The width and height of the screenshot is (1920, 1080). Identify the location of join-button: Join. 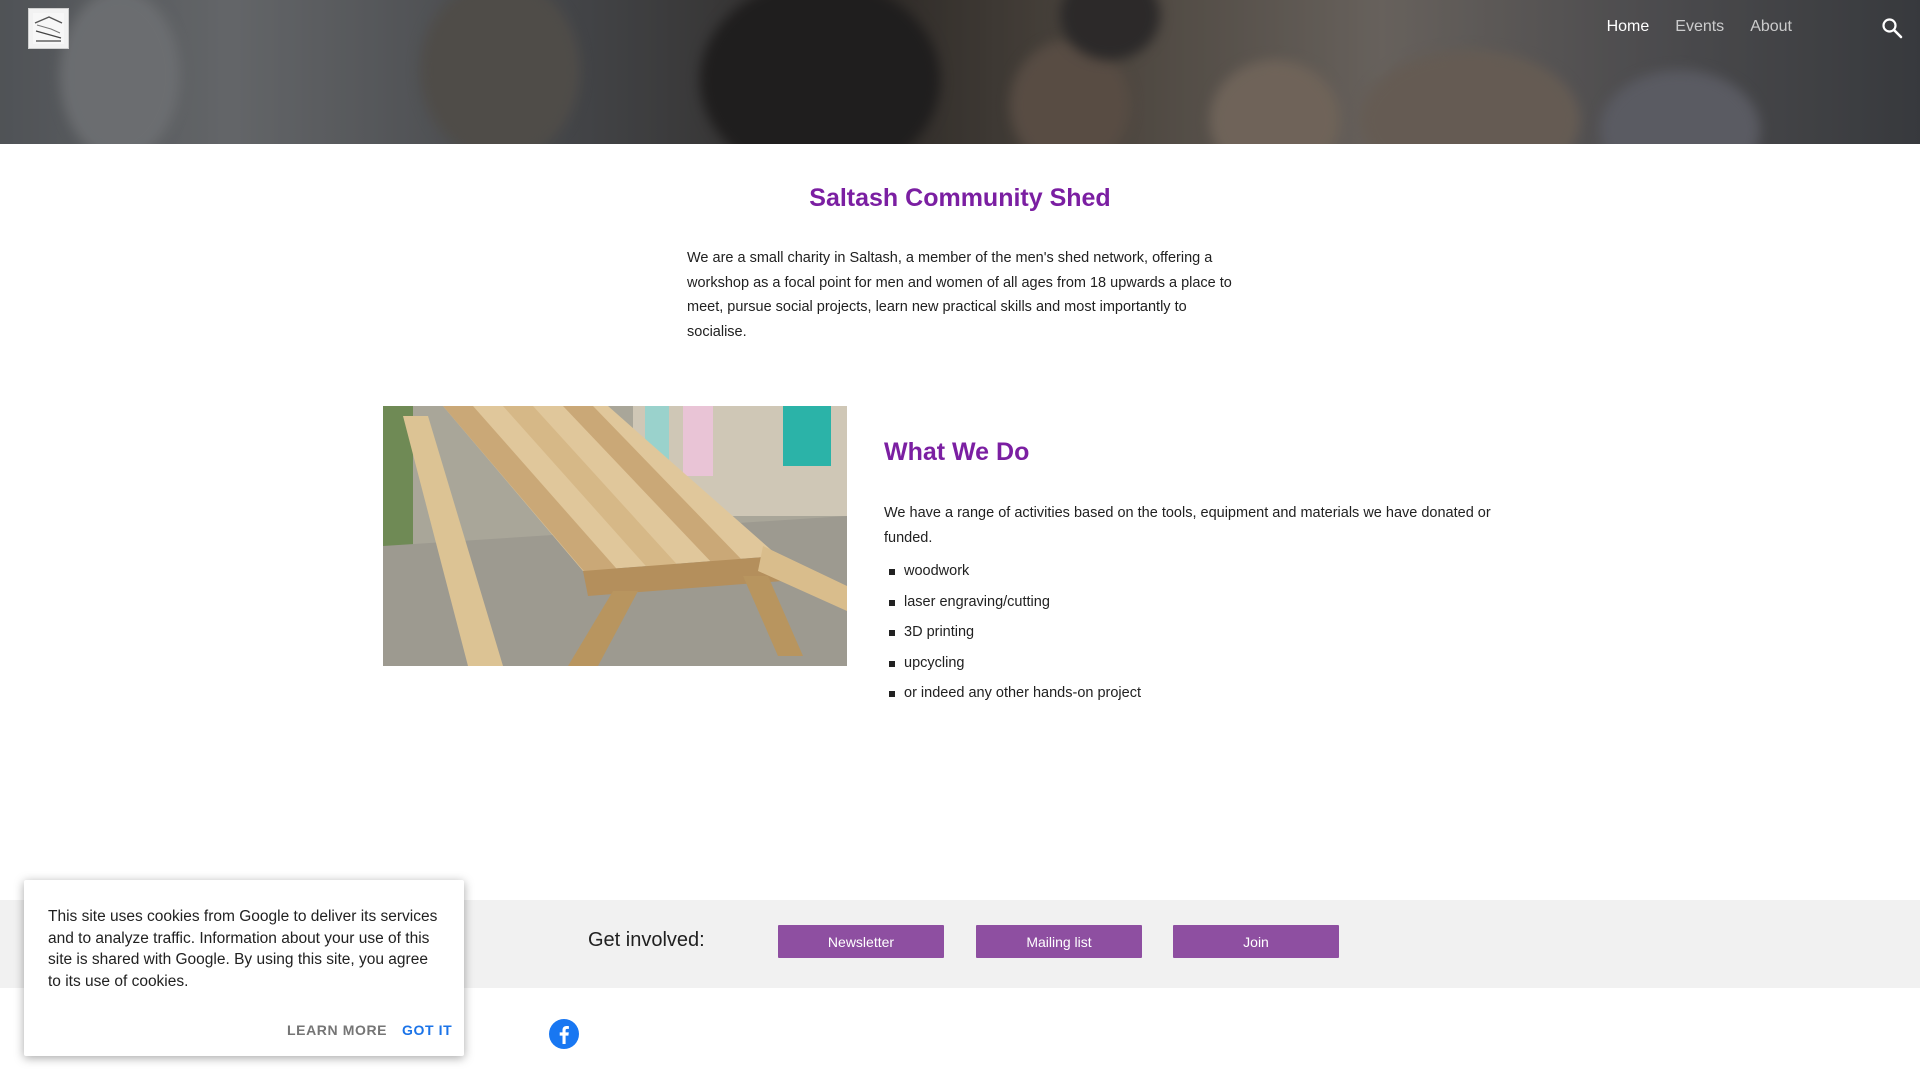
(1256, 941).